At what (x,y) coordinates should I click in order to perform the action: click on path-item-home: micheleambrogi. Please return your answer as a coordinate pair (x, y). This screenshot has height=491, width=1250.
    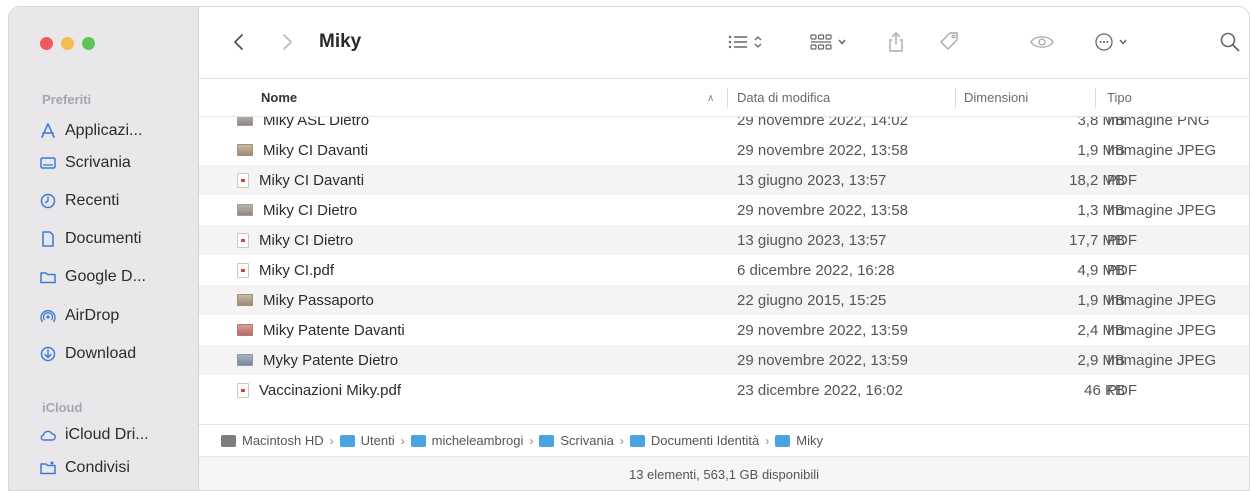
    Looking at the image, I should click on (467, 440).